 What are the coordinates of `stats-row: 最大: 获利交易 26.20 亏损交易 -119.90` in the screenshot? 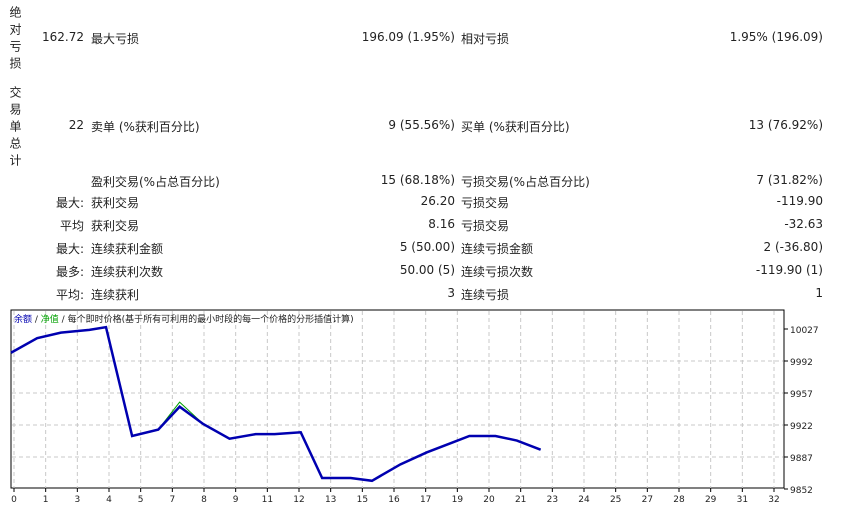 It's located at (421, 202).